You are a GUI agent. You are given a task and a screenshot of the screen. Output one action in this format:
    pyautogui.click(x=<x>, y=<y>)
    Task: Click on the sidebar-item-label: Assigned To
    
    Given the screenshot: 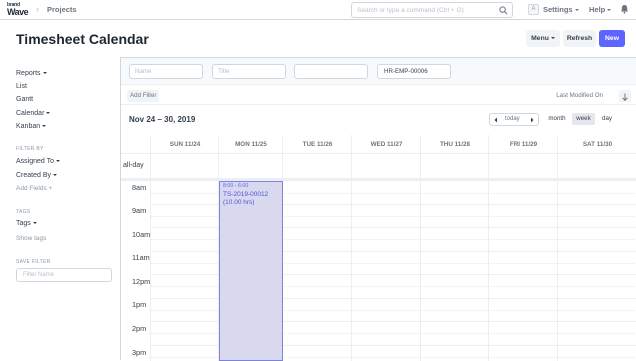 What is the action you would take?
    pyautogui.click(x=35, y=161)
    